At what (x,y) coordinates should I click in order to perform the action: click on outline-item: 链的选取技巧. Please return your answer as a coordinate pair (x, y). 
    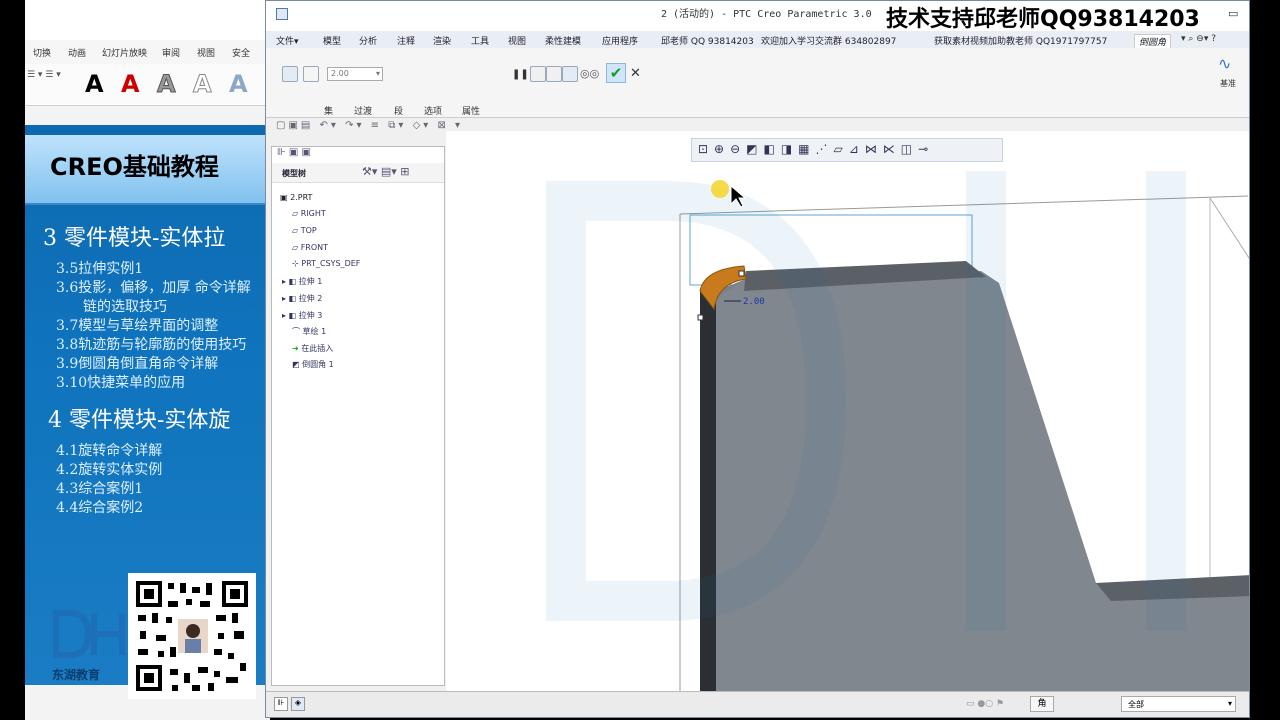
    Looking at the image, I should click on (125, 307).